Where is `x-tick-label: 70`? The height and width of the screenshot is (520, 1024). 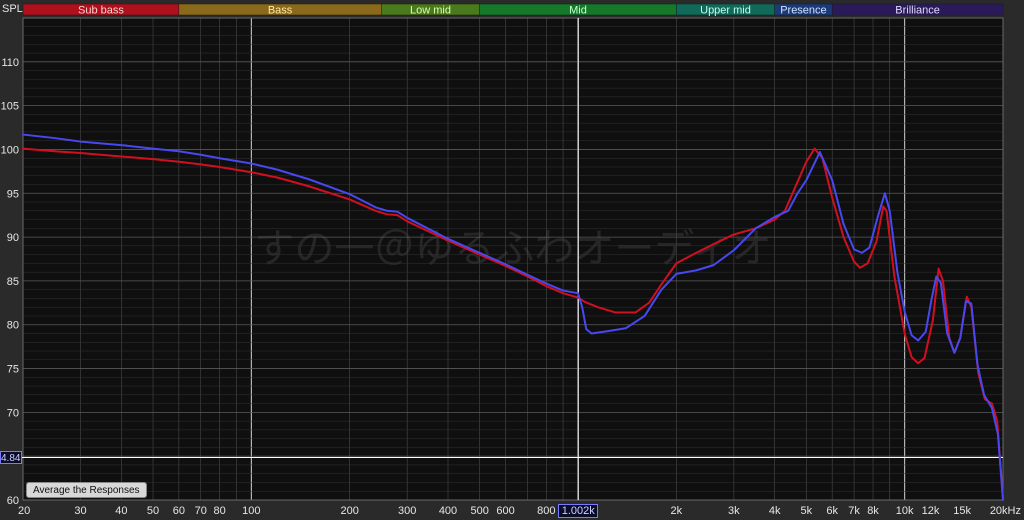
x-tick-label: 70 is located at coordinates (201, 511).